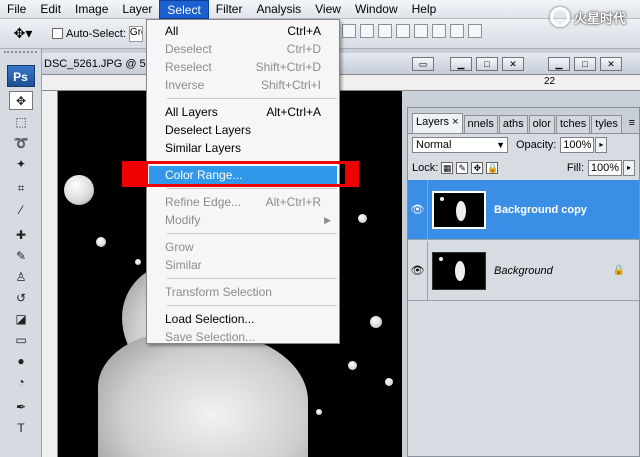  Describe the element at coordinates (243, 67) in the screenshot. I see `menu-item-reselect: Reselect Shift+Ctrl+D` at that location.